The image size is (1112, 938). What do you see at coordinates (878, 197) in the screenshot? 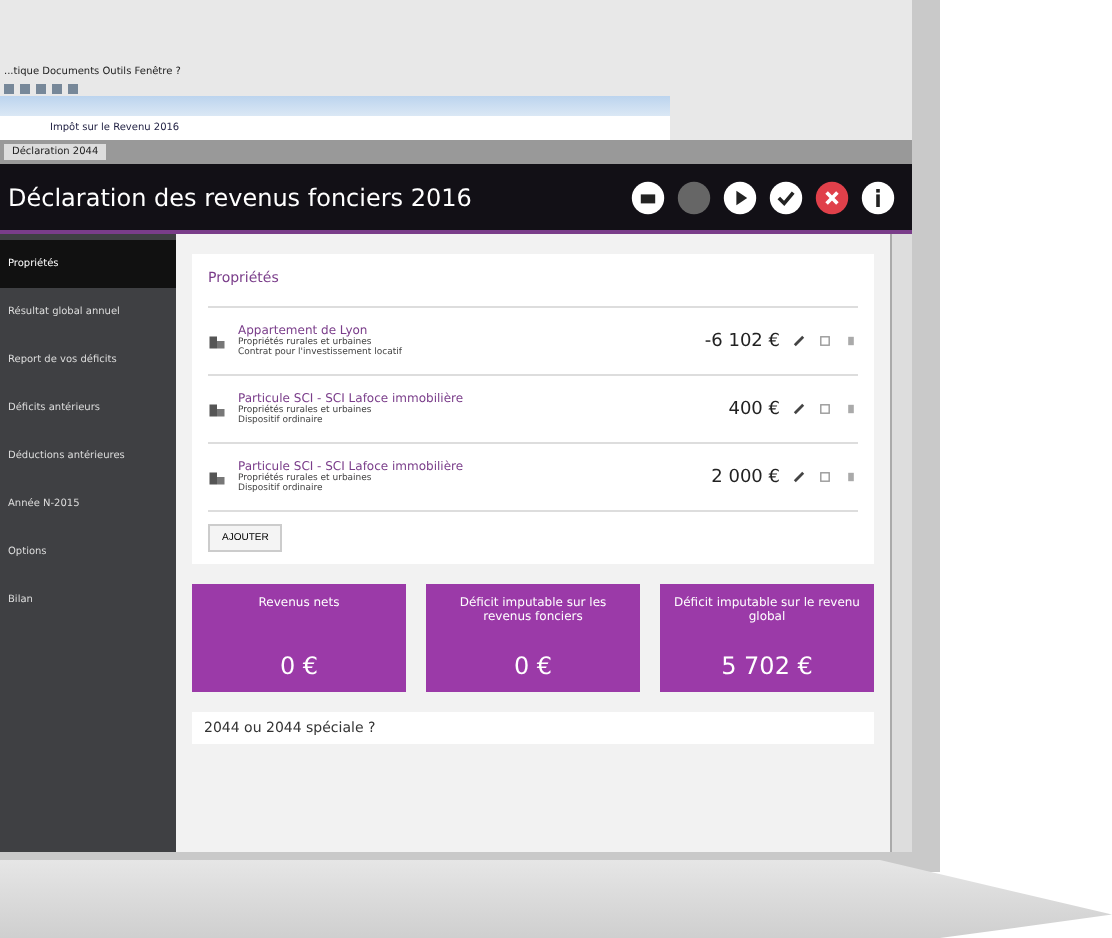
I see `info-icon` at bounding box center [878, 197].